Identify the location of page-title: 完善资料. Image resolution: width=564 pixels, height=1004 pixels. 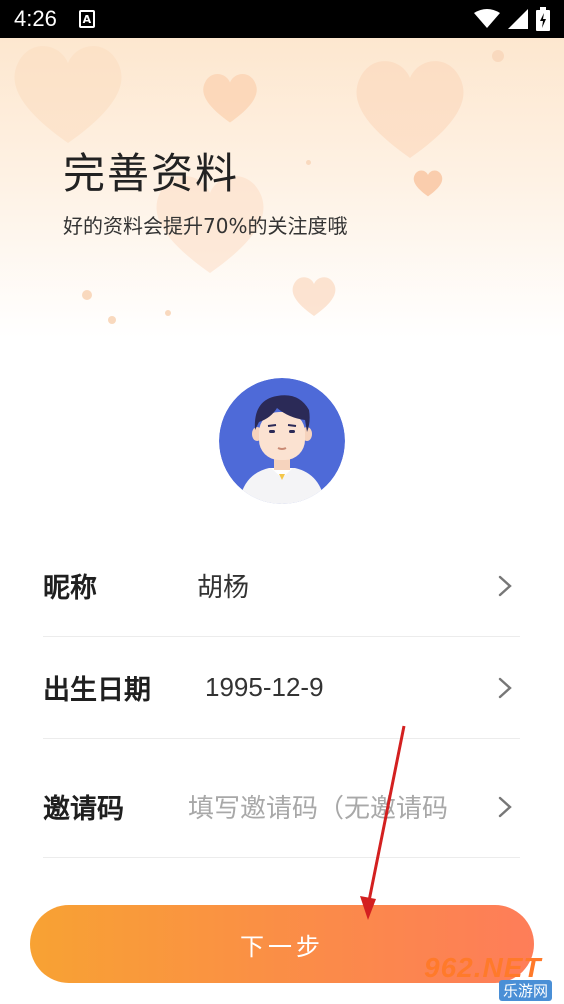
(151, 173).